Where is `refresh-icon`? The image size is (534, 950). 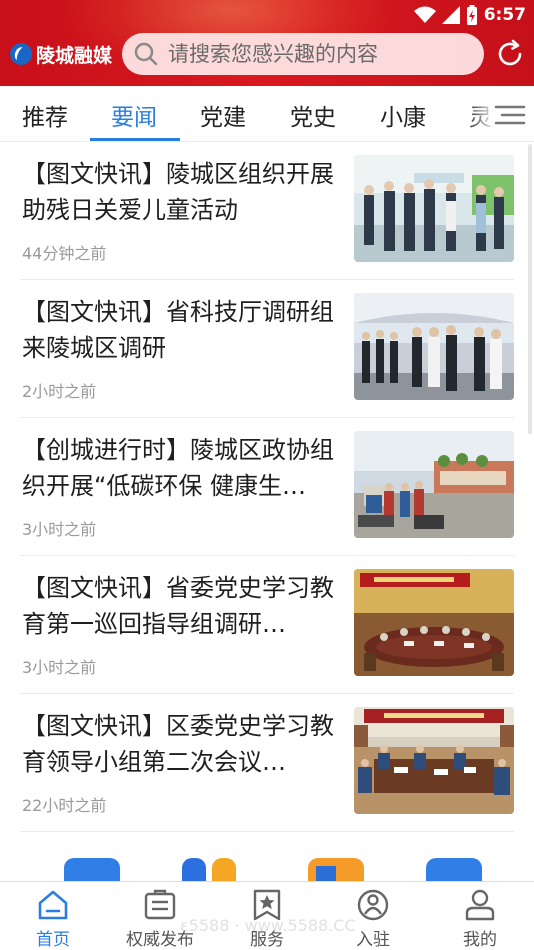
refresh-icon is located at coordinates (510, 54).